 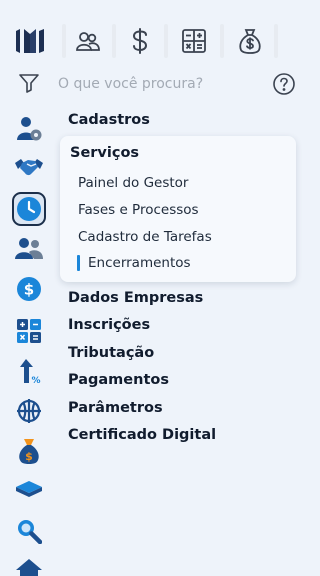 I want to click on active-indicator, so click(x=78, y=263).